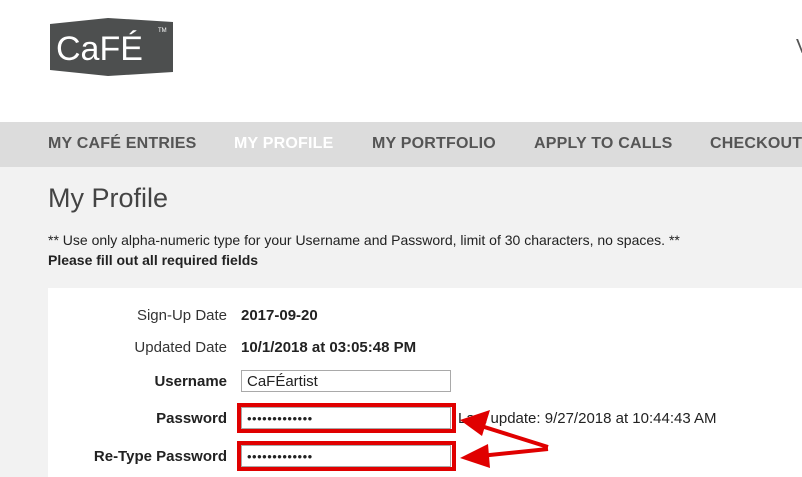  What do you see at coordinates (799, 47) in the screenshot?
I see `header-edge-text: V` at bounding box center [799, 47].